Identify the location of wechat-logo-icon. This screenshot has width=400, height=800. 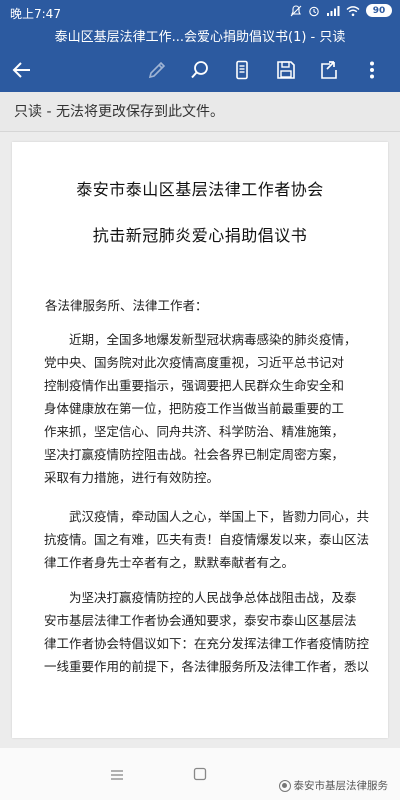
(284, 785).